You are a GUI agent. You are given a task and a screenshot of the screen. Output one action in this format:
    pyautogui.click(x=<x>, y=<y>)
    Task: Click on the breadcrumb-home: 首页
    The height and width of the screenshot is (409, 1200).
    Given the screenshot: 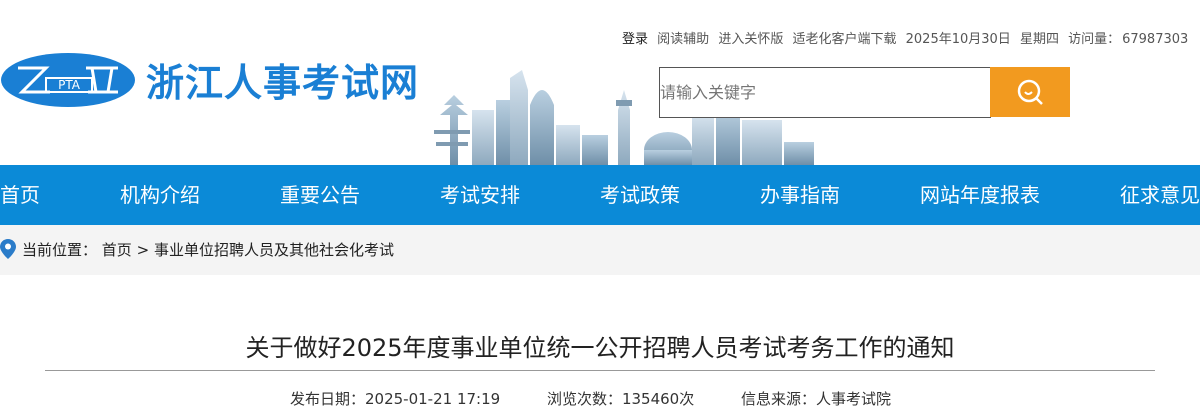 What is the action you would take?
    pyautogui.click(x=117, y=250)
    